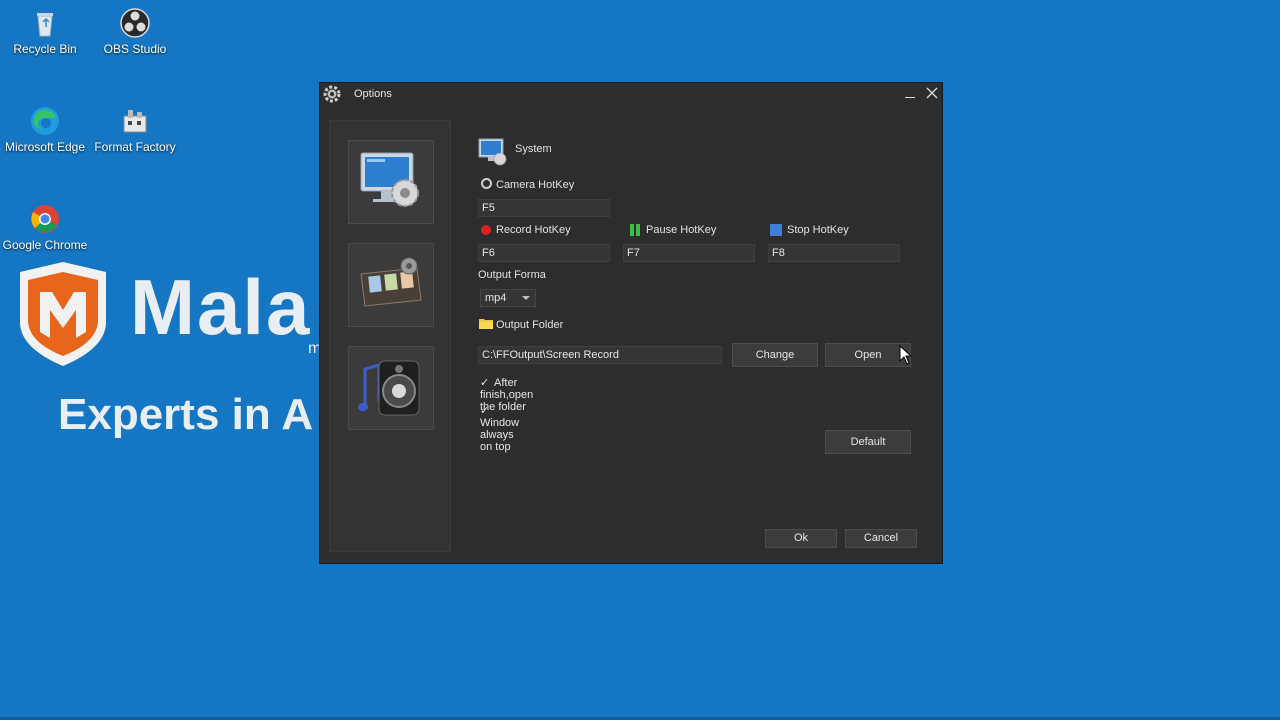 This screenshot has width=1280, height=720. What do you see at coordinates (868, 442) in the screenshot?
I see `default-button: Default` at bounding box center [868, 442].